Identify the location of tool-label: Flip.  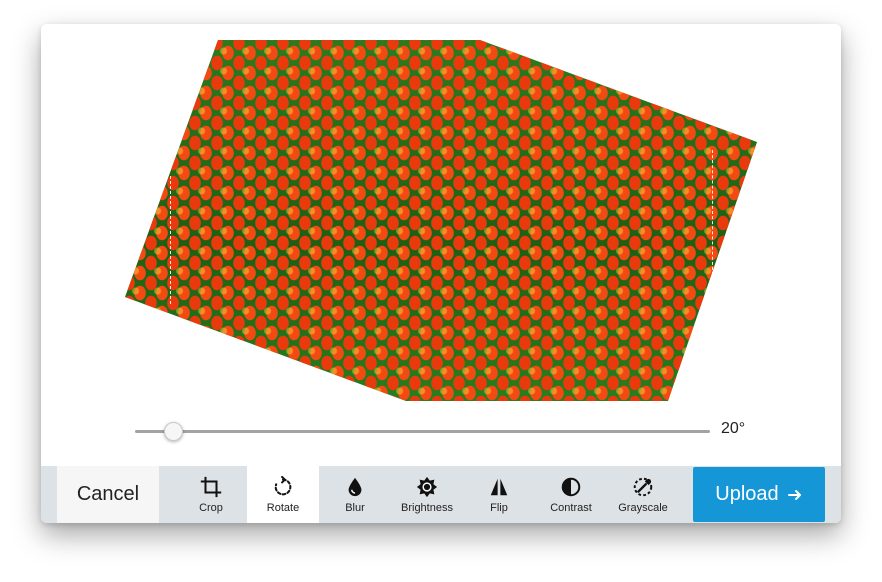
(499, 508).